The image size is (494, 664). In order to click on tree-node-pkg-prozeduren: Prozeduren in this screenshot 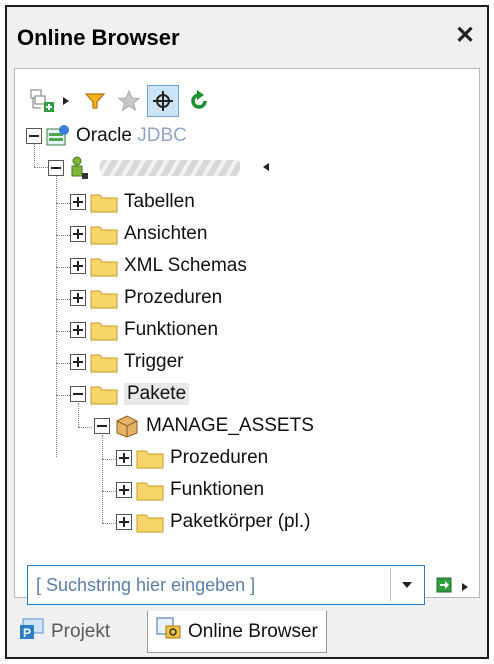, I will do `click(192, 458)`.